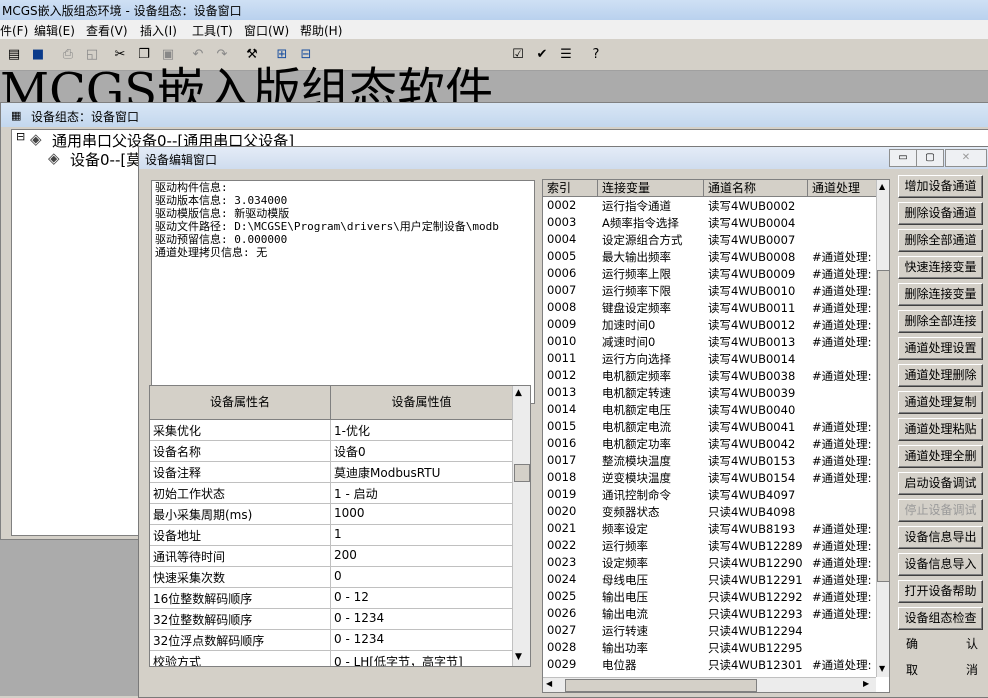 Image resolution: width=988 pixels, height=698 pixels. What do you see at coordinates (710, 256) in the screenshot?
I see `channel-row: 0005 最大输出频率 读写4WUB0008 #通道处理:` at bounding box center [710, 256].